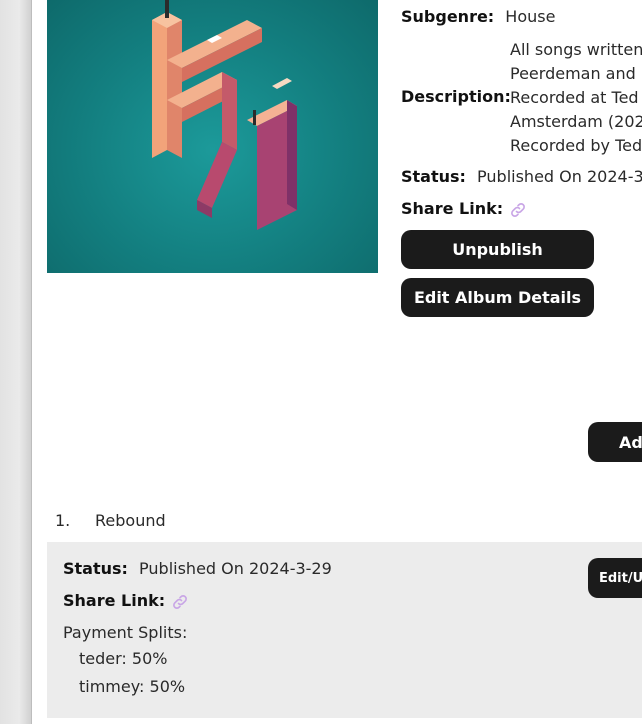  Describe the element at coordinates (615, 578) in the screenshot. I see `edit-track-button: Edit/U` at that location.